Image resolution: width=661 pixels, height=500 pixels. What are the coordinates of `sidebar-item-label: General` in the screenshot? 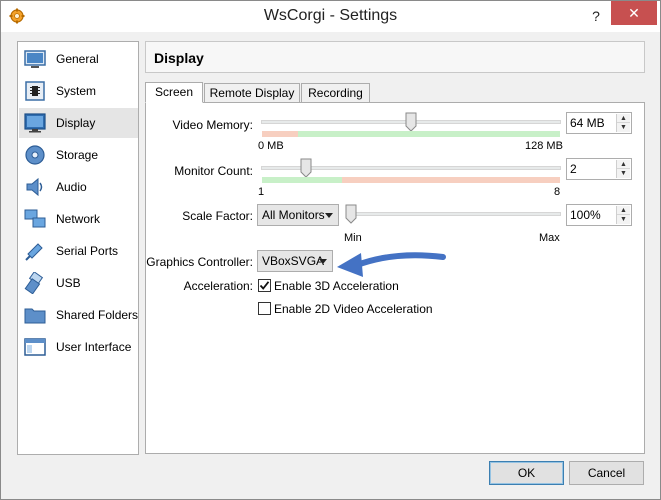 It's located at (77, 59).